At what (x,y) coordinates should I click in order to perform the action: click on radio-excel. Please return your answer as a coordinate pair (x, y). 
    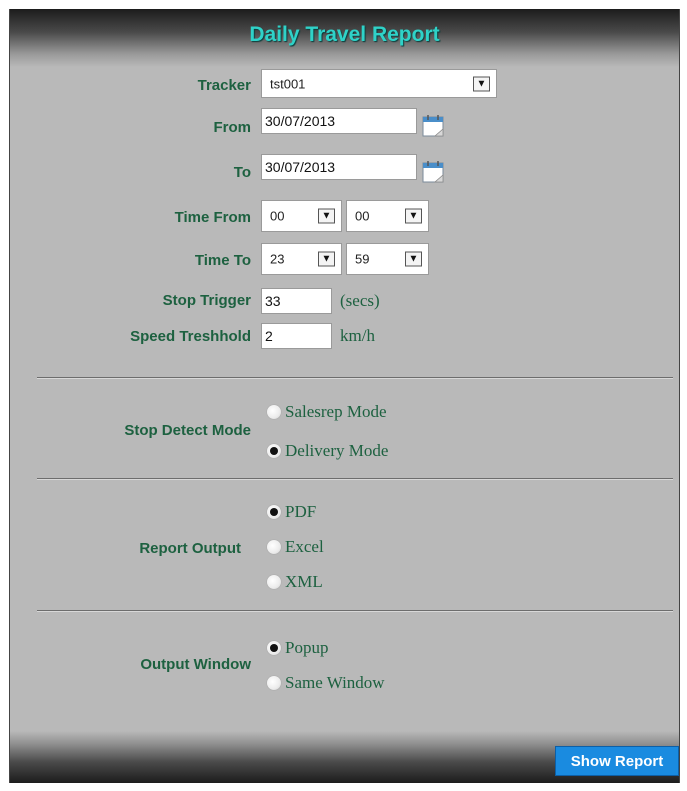
    Looking at the image, I should click on (274, 547).